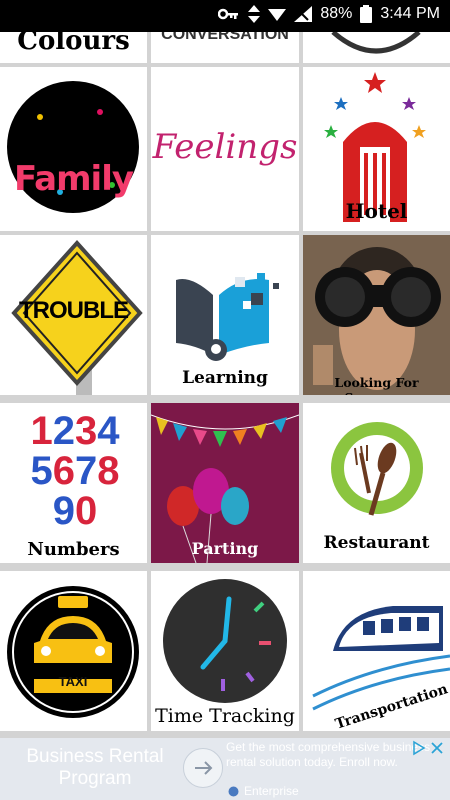 The width and height of the screenshot is (450, 800). Describe the element at coordinates (95, 768) in the screenshot. I see `ad-title: Business Rental Program` at that location.